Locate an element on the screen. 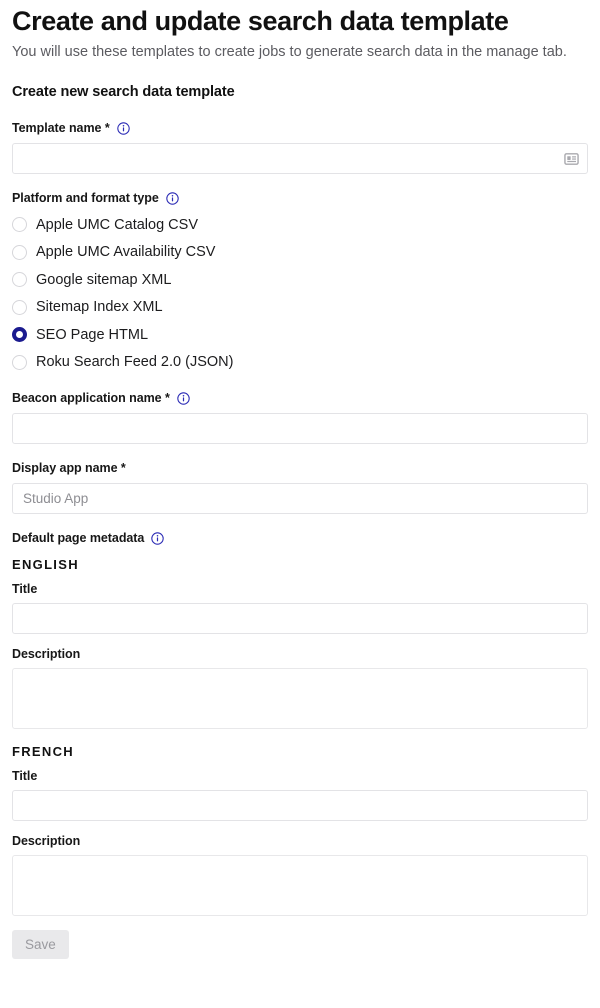  radio-label: Apple UMC Availability CSV is located at coordinates (126, 252).